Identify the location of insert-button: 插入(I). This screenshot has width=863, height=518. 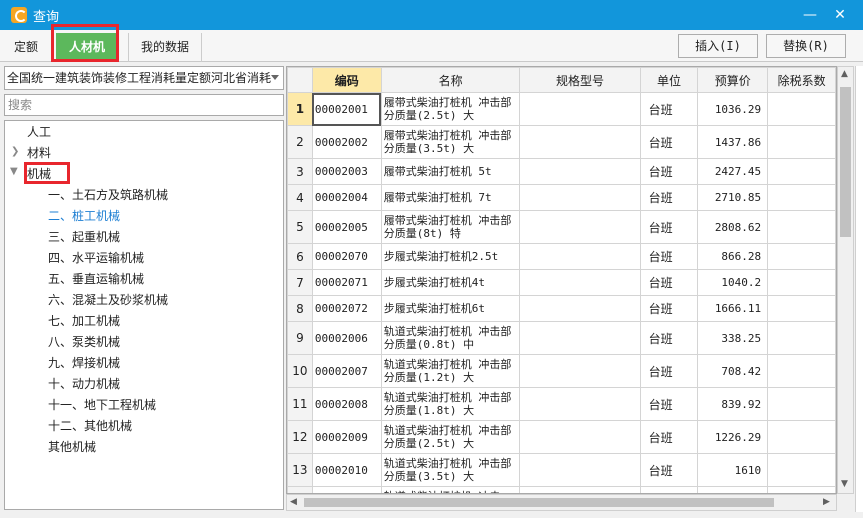
(718, 46).